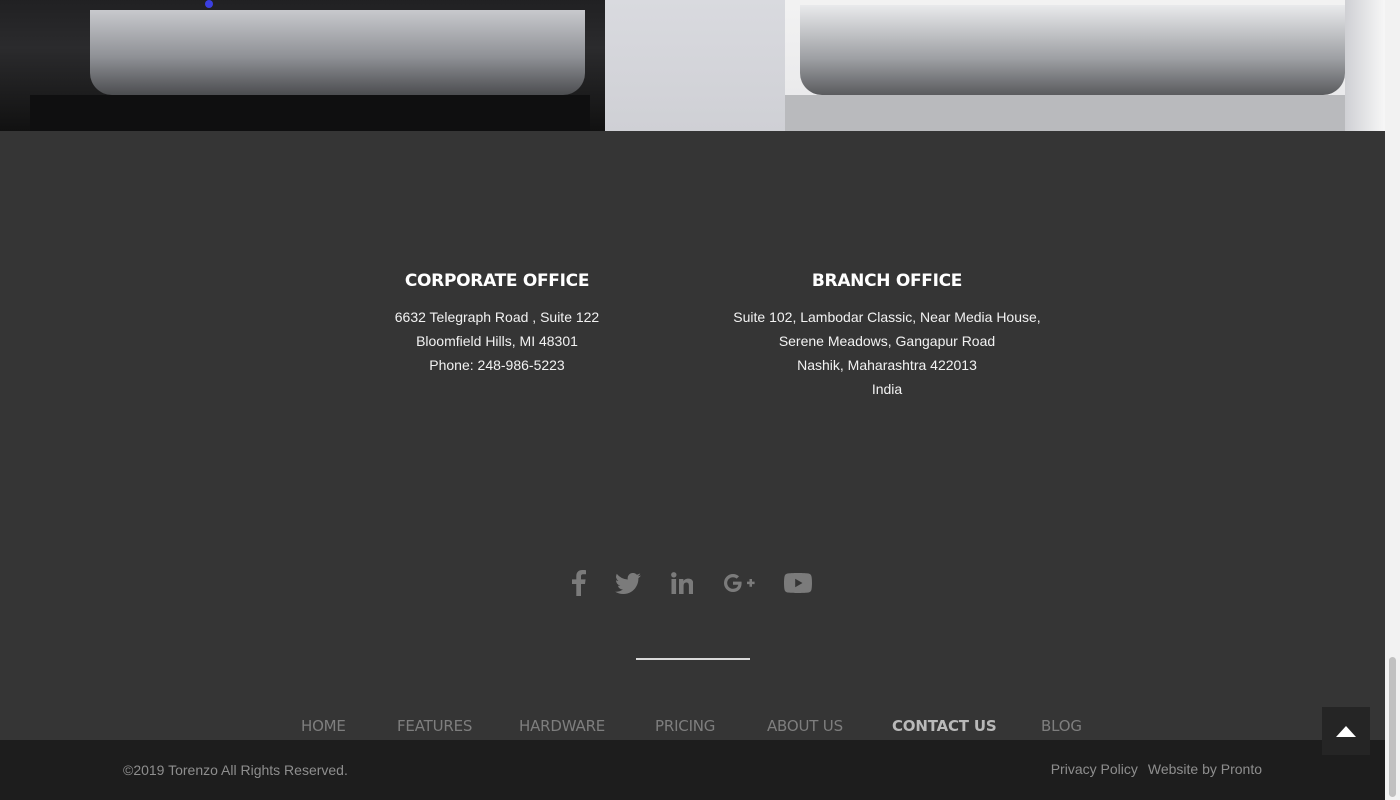 The height and width of the screenshot is (800, 1400). I want to click on social-links, so click(692, 584).